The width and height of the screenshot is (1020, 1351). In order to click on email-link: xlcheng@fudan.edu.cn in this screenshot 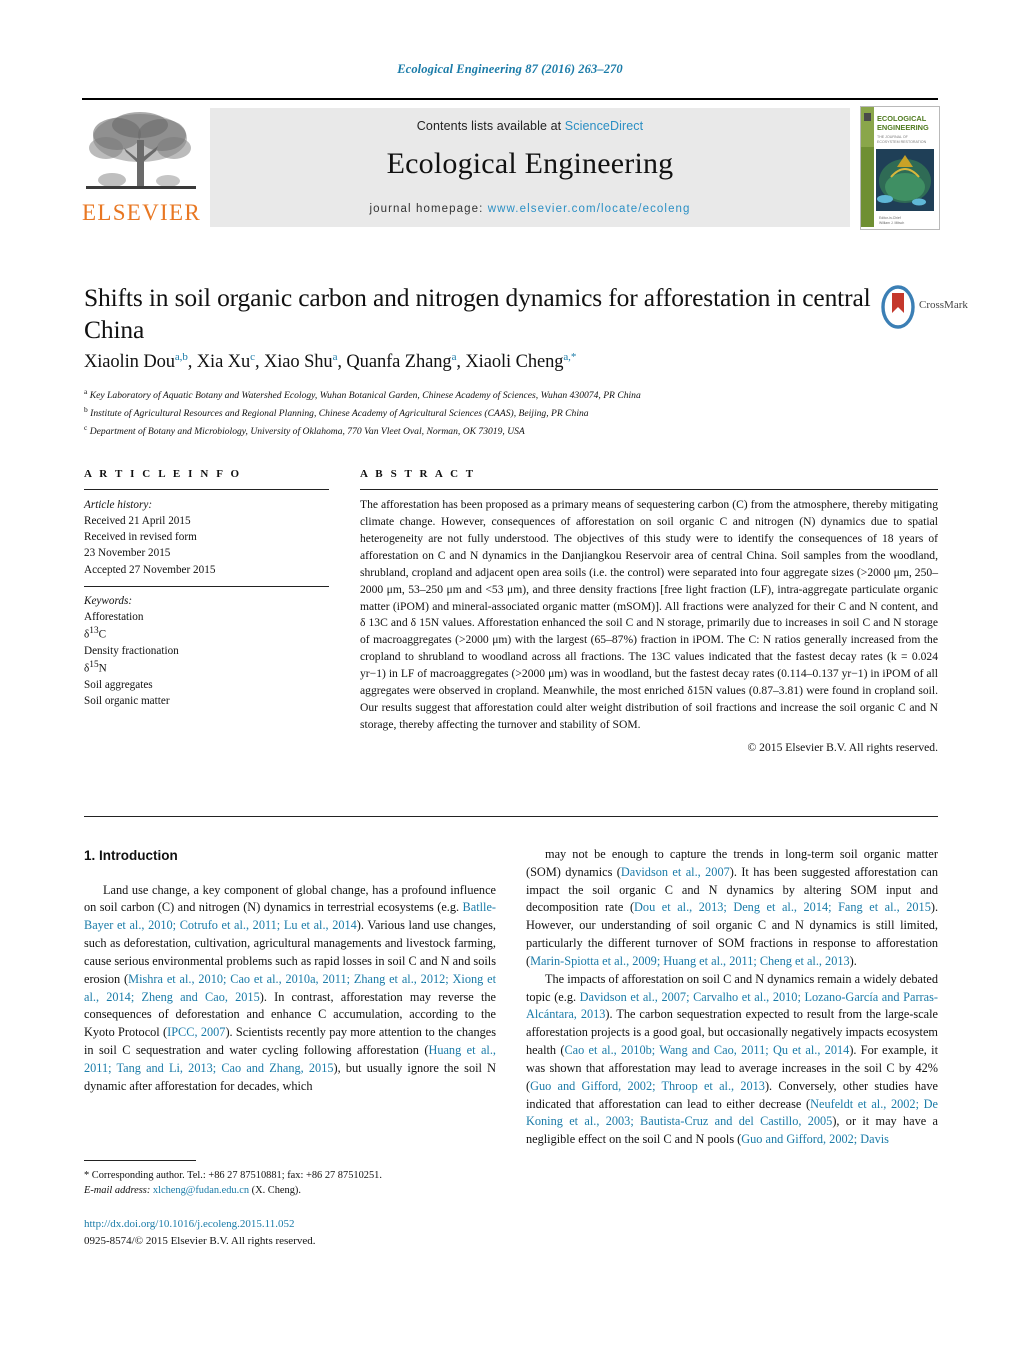, I will do `click(201, 1190)`.